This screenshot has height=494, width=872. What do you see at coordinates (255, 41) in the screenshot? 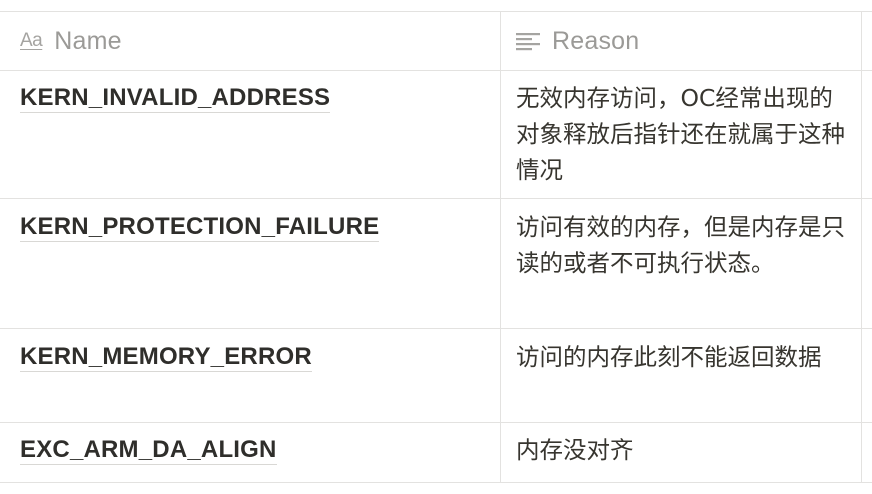
I see `column-header-name: Aa Name` at bounding box center [255, 41].